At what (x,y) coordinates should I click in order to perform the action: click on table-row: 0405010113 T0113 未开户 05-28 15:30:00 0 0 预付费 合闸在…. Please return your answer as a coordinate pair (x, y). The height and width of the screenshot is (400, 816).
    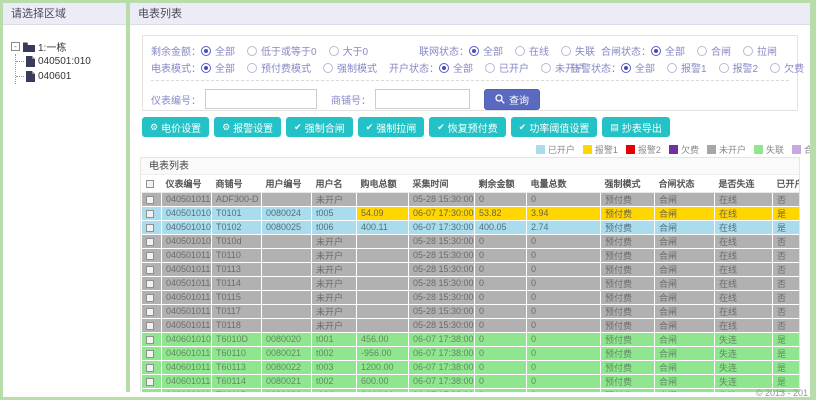
    Looking at the image, I should click on (470, 269).